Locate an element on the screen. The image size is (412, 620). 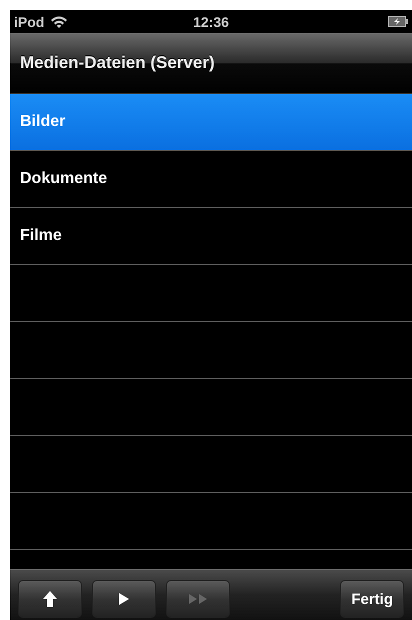
up-button is located at coordinates (50, 599).